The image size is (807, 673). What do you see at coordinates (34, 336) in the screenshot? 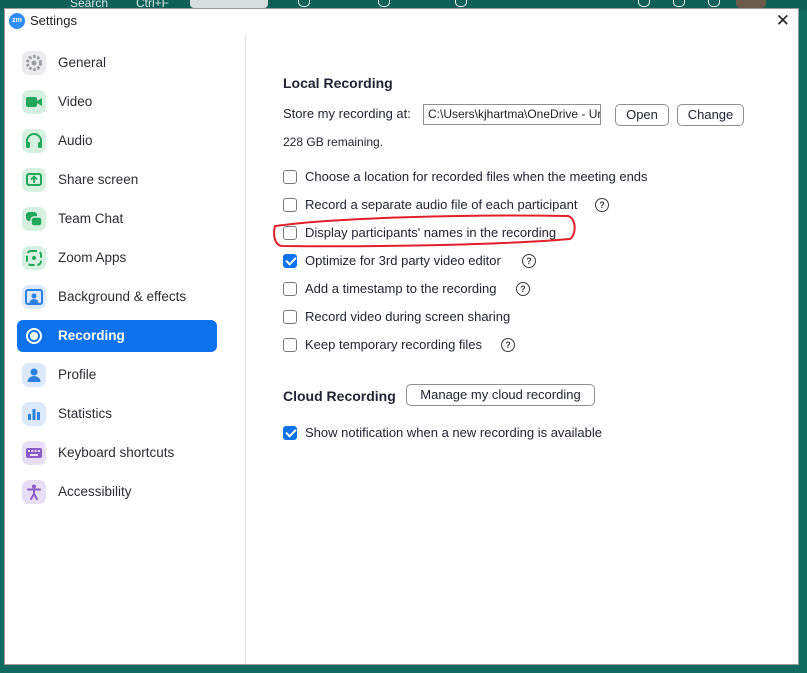
I see `record-icon` at bounding box center [34, 336].